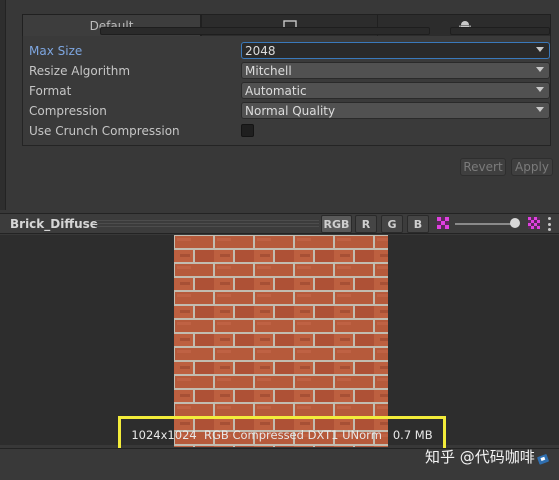  I want to click on bottom-field-right, so click(500, 31).